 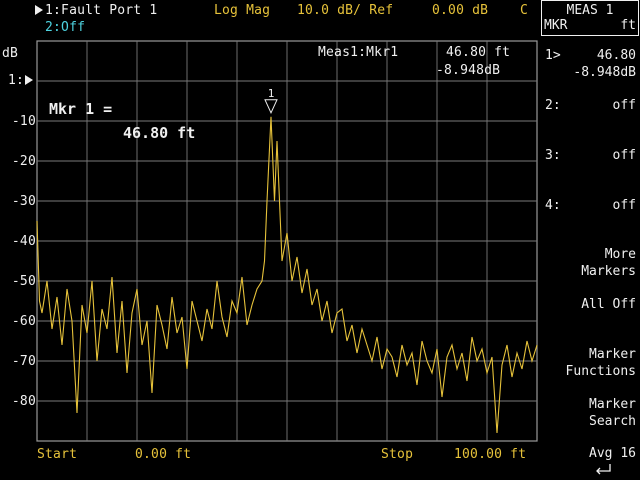 I want to click on softkey-marker-1-value: 46.80, so click(x=616, y=55).